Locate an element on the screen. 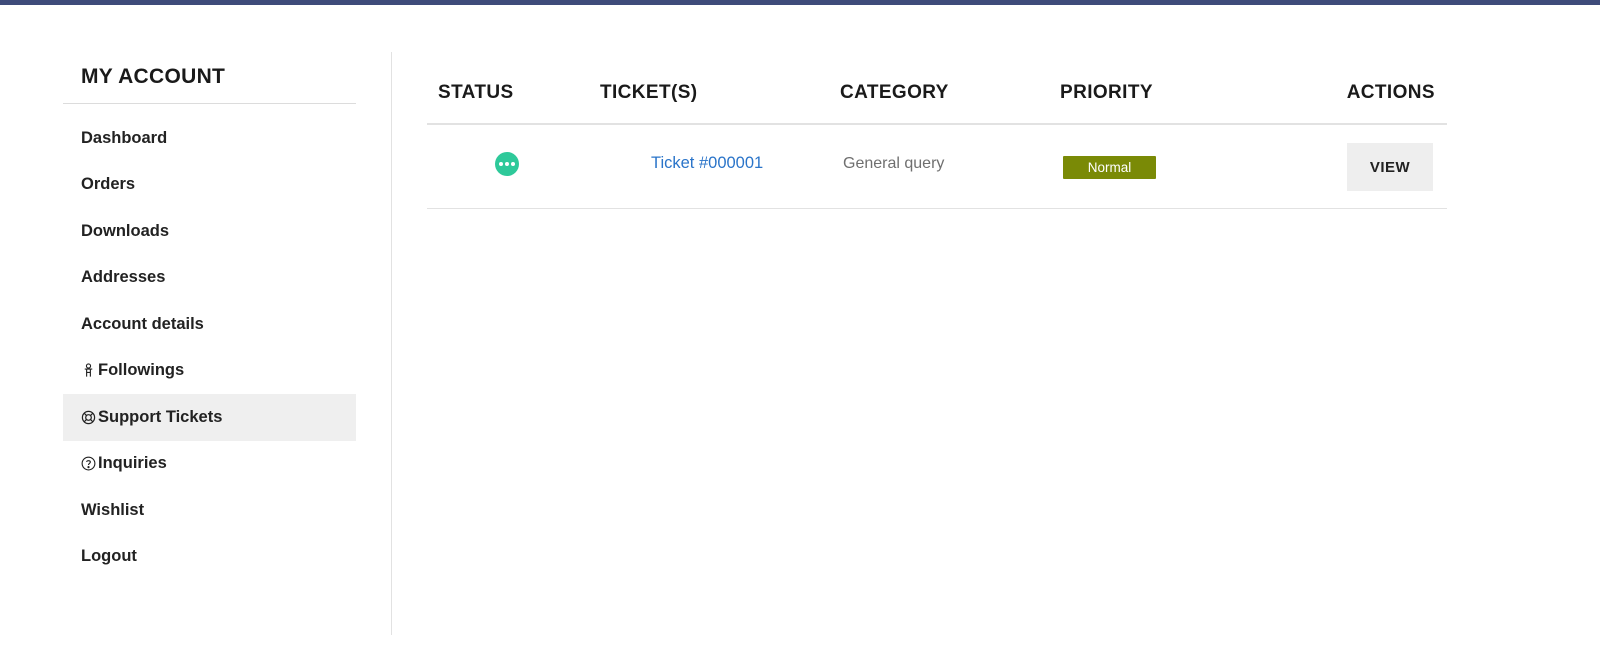 Image resolution: width=1600 pixels, height=672 pixels. sidebar-item-account-details: Account details is located at coordinates (209, 324).